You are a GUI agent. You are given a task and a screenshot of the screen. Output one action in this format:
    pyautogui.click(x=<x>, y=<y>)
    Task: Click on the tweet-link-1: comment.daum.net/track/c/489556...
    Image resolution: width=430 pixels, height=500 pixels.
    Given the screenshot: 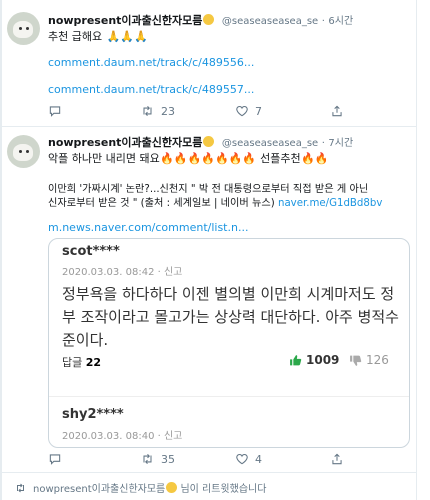 What is the action you would take?
    pyautogui.click(x=151, y=62)
    